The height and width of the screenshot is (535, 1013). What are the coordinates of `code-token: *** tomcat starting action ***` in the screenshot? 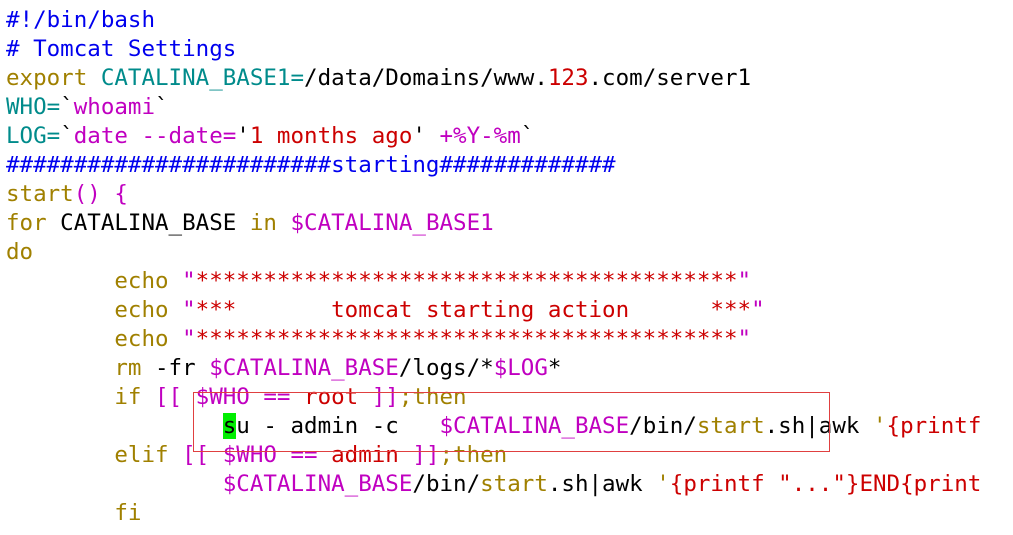 It's located at (473, 310).